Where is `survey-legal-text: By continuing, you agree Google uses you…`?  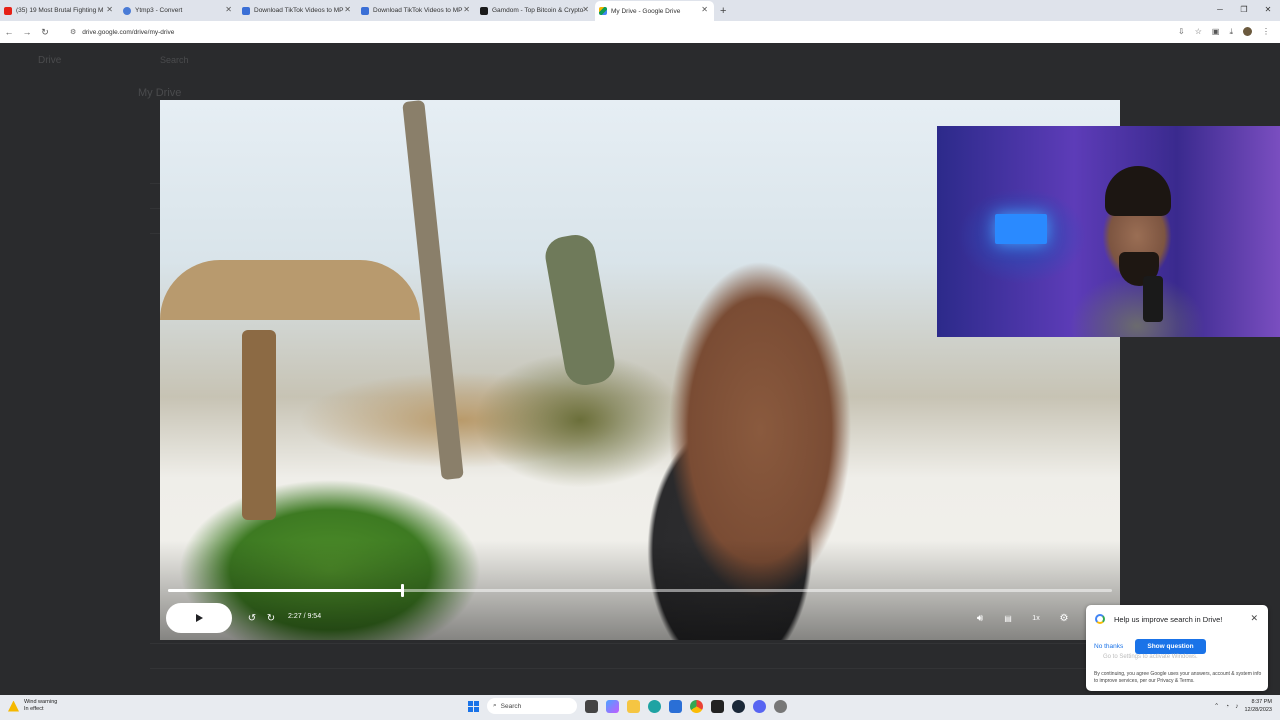
survey-legal-text: By continuing, you agree Google uses you… is located at coordinates (1178, 677).